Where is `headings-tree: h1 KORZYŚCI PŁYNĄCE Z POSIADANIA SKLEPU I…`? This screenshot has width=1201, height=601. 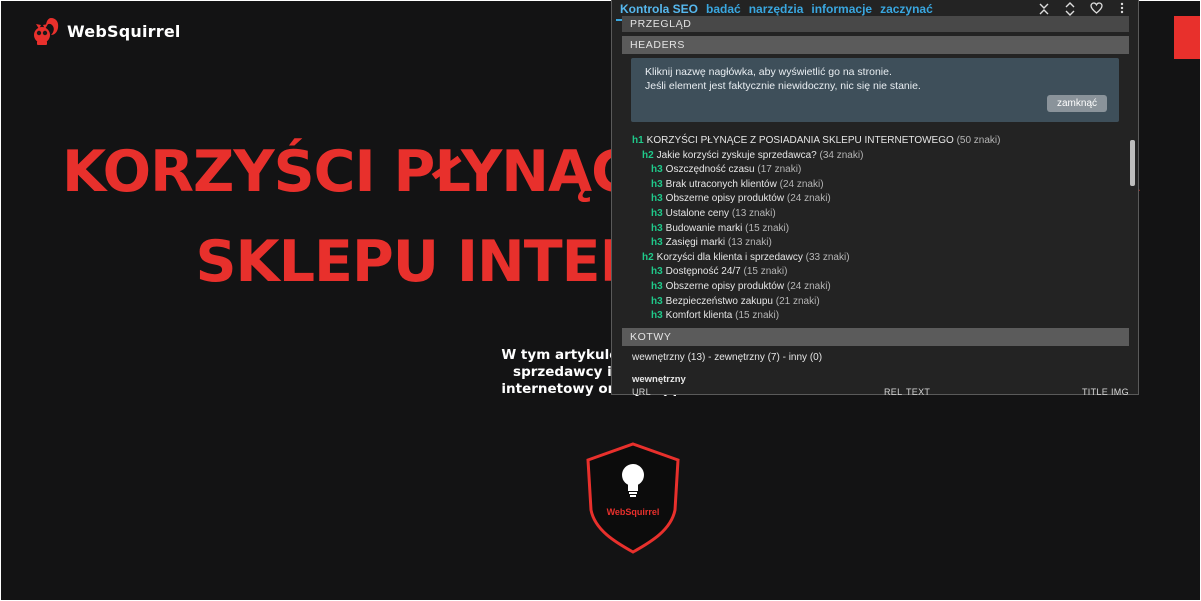 headings-tree: h1 KORZYŚCI PŁYNĄCE Z POSIADANIA SKLEPU I… is located at coordinates (875, 229).